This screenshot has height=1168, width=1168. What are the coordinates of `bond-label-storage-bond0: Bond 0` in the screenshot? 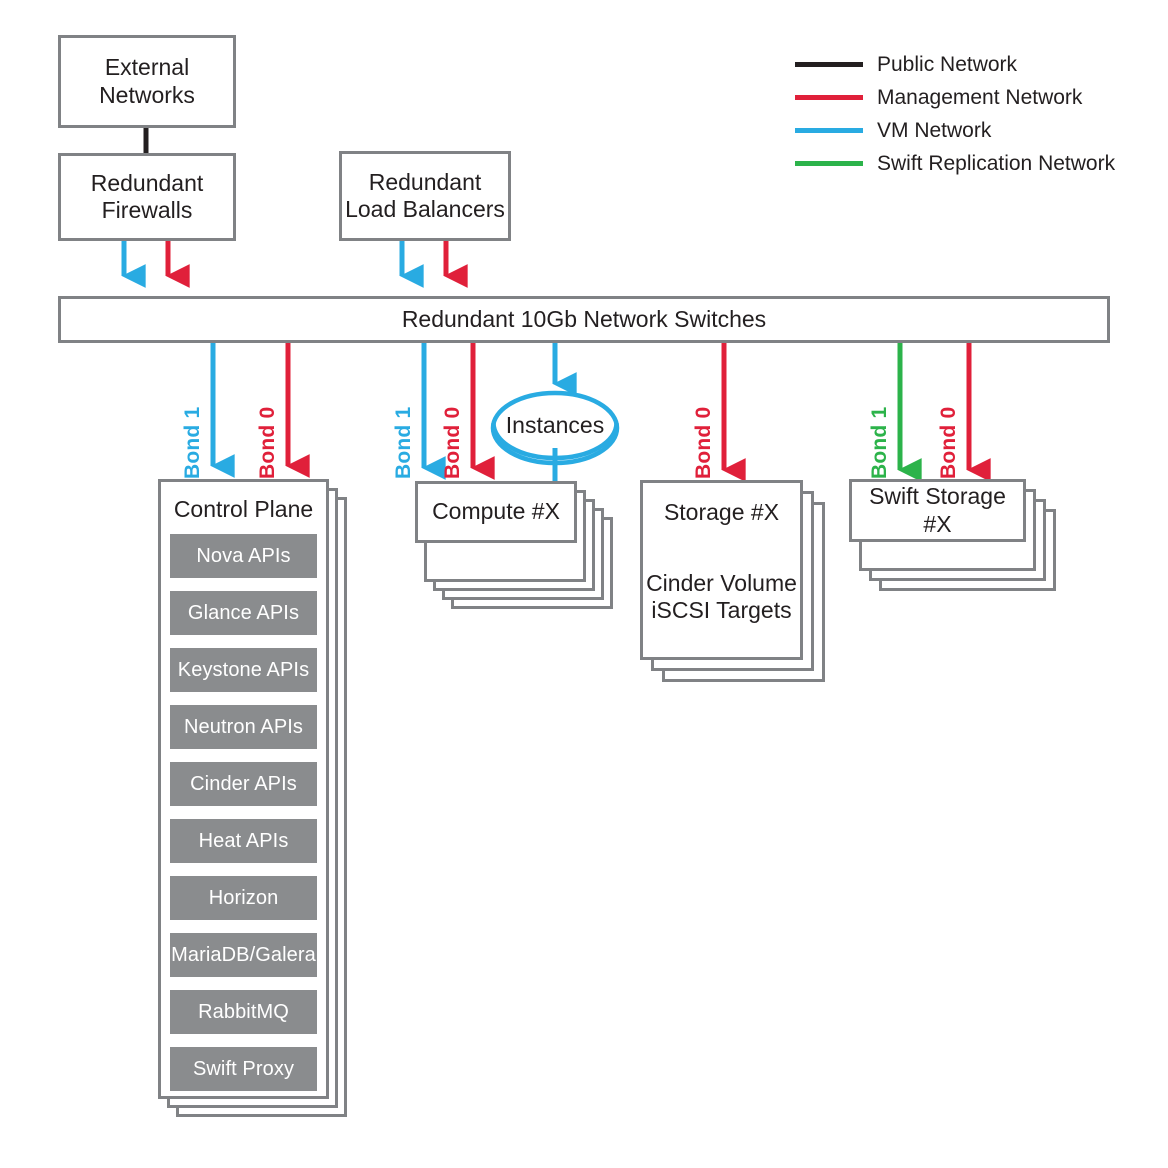 It's located at (703, 442).